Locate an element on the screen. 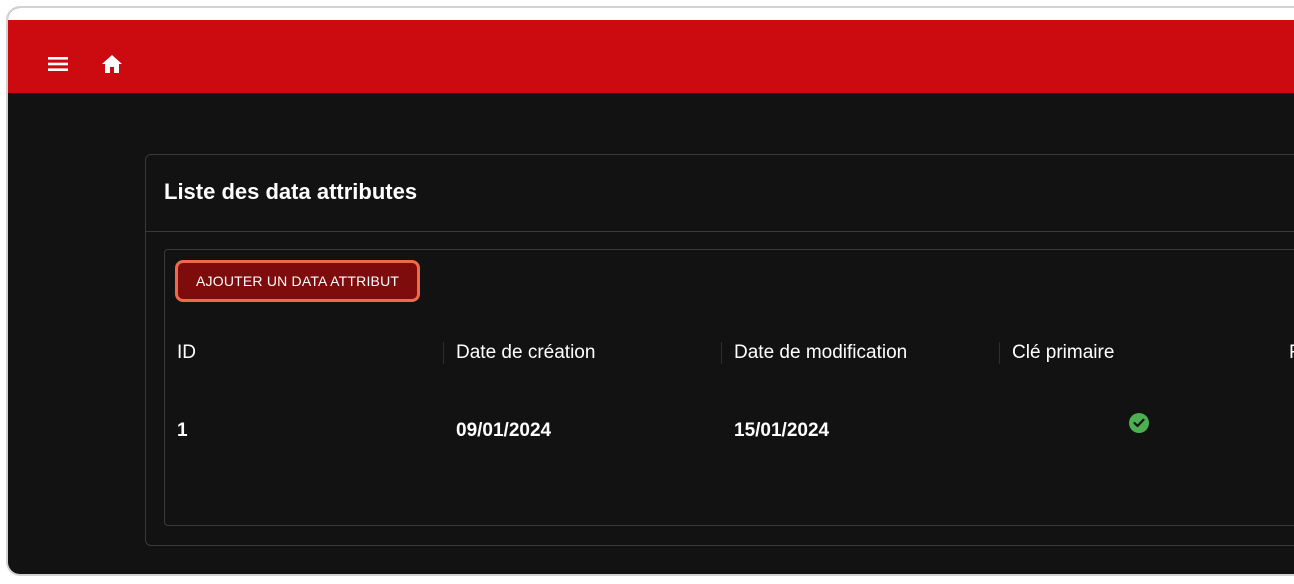 This screenshot has height=584, width=1294. cell-id: 1 is located at coordinates (182, 430).